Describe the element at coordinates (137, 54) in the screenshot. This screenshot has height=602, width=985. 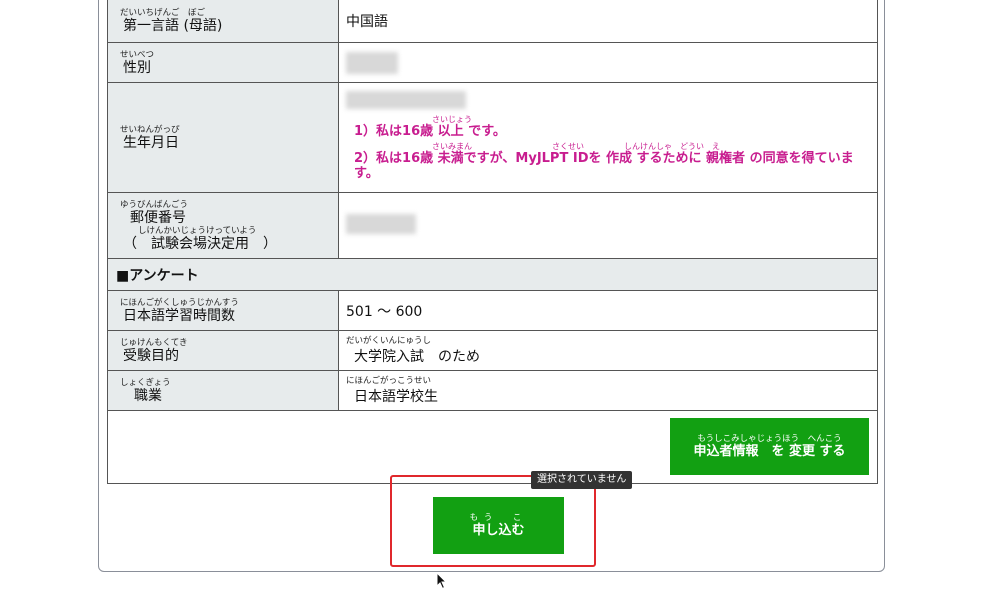
I see `ruby-text: せいべつ` at that location.